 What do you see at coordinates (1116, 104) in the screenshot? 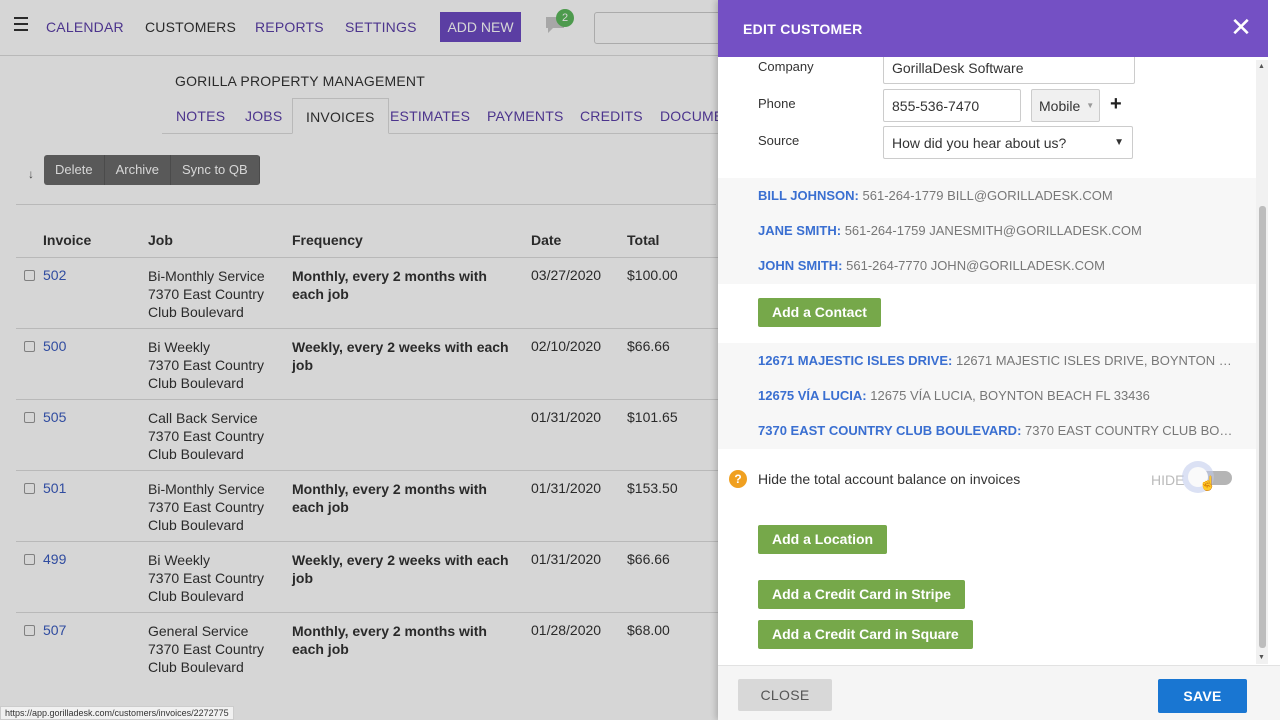
I see `add-phone-icon: +` at bounding box center [1116, 104].